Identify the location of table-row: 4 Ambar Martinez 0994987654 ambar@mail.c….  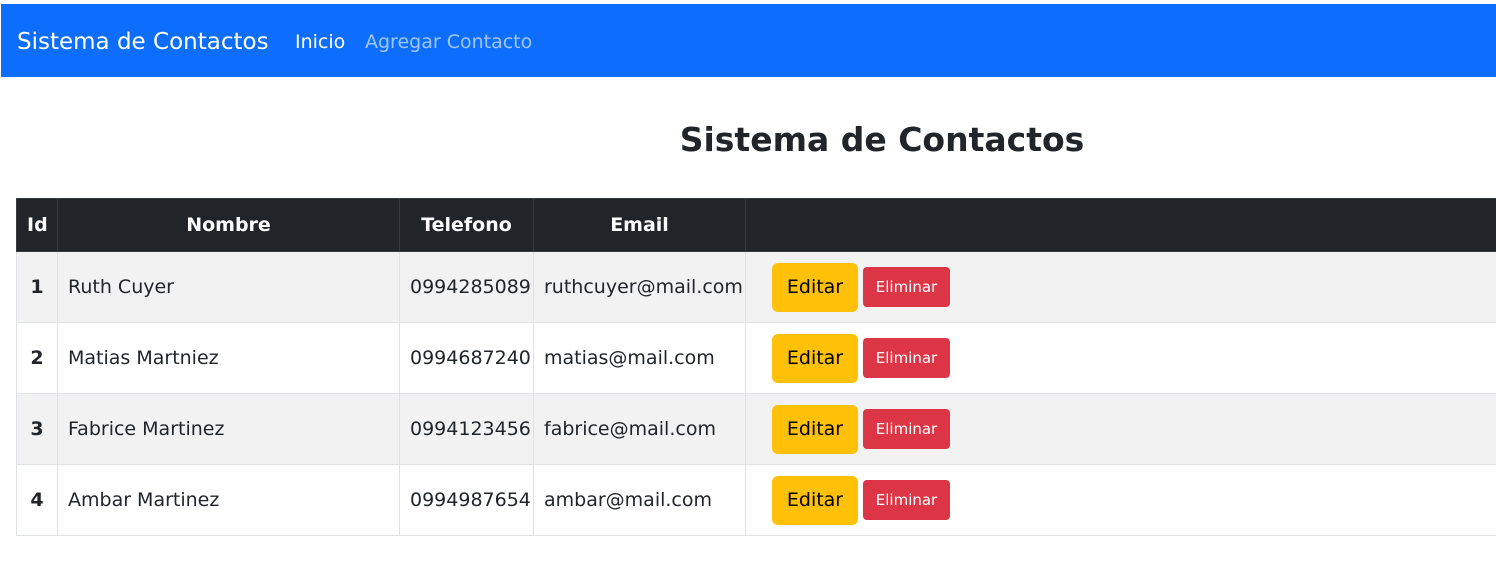
(756, 500).